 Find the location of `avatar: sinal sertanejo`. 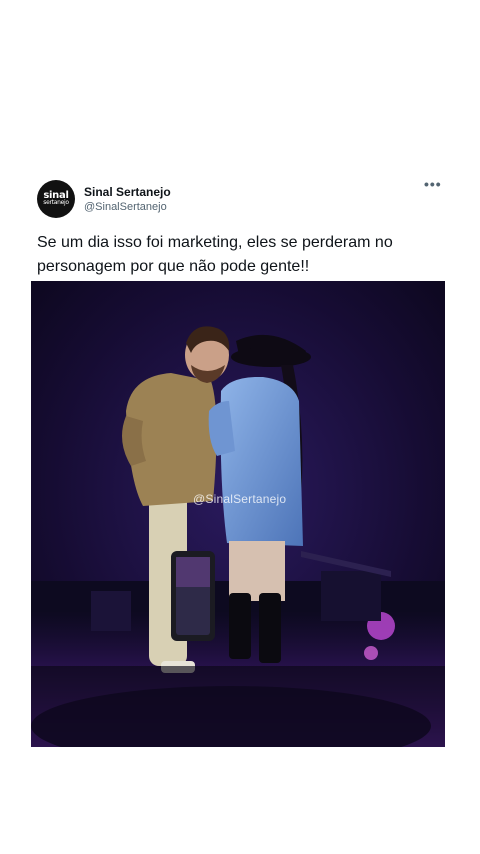

avatar: sinal sertanejo is located at coordinates (56, 199).